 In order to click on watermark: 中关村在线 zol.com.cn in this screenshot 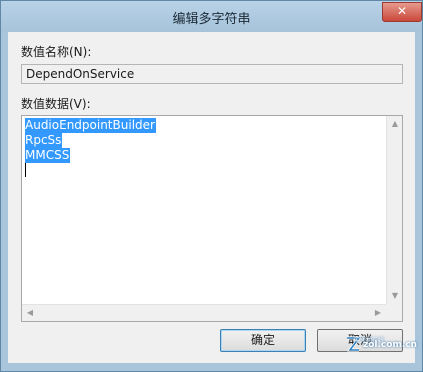, I will do `click(381, 347)`.